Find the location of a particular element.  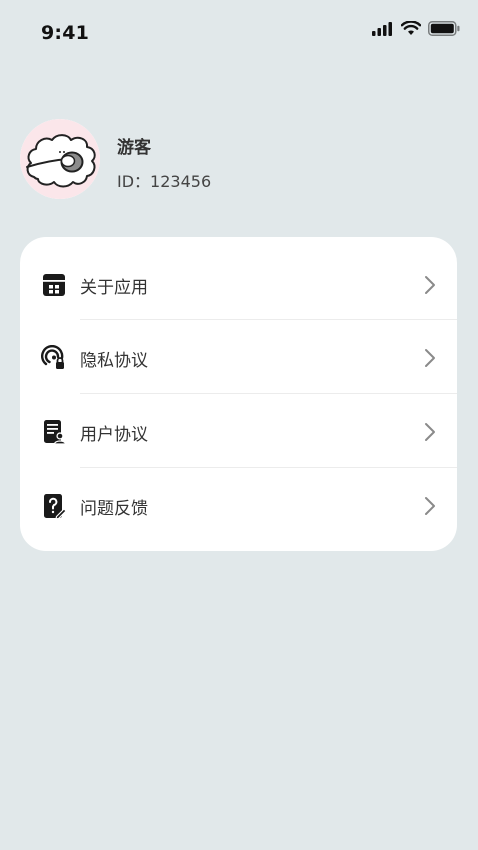

status-icons is located at coordinates (416, 28).